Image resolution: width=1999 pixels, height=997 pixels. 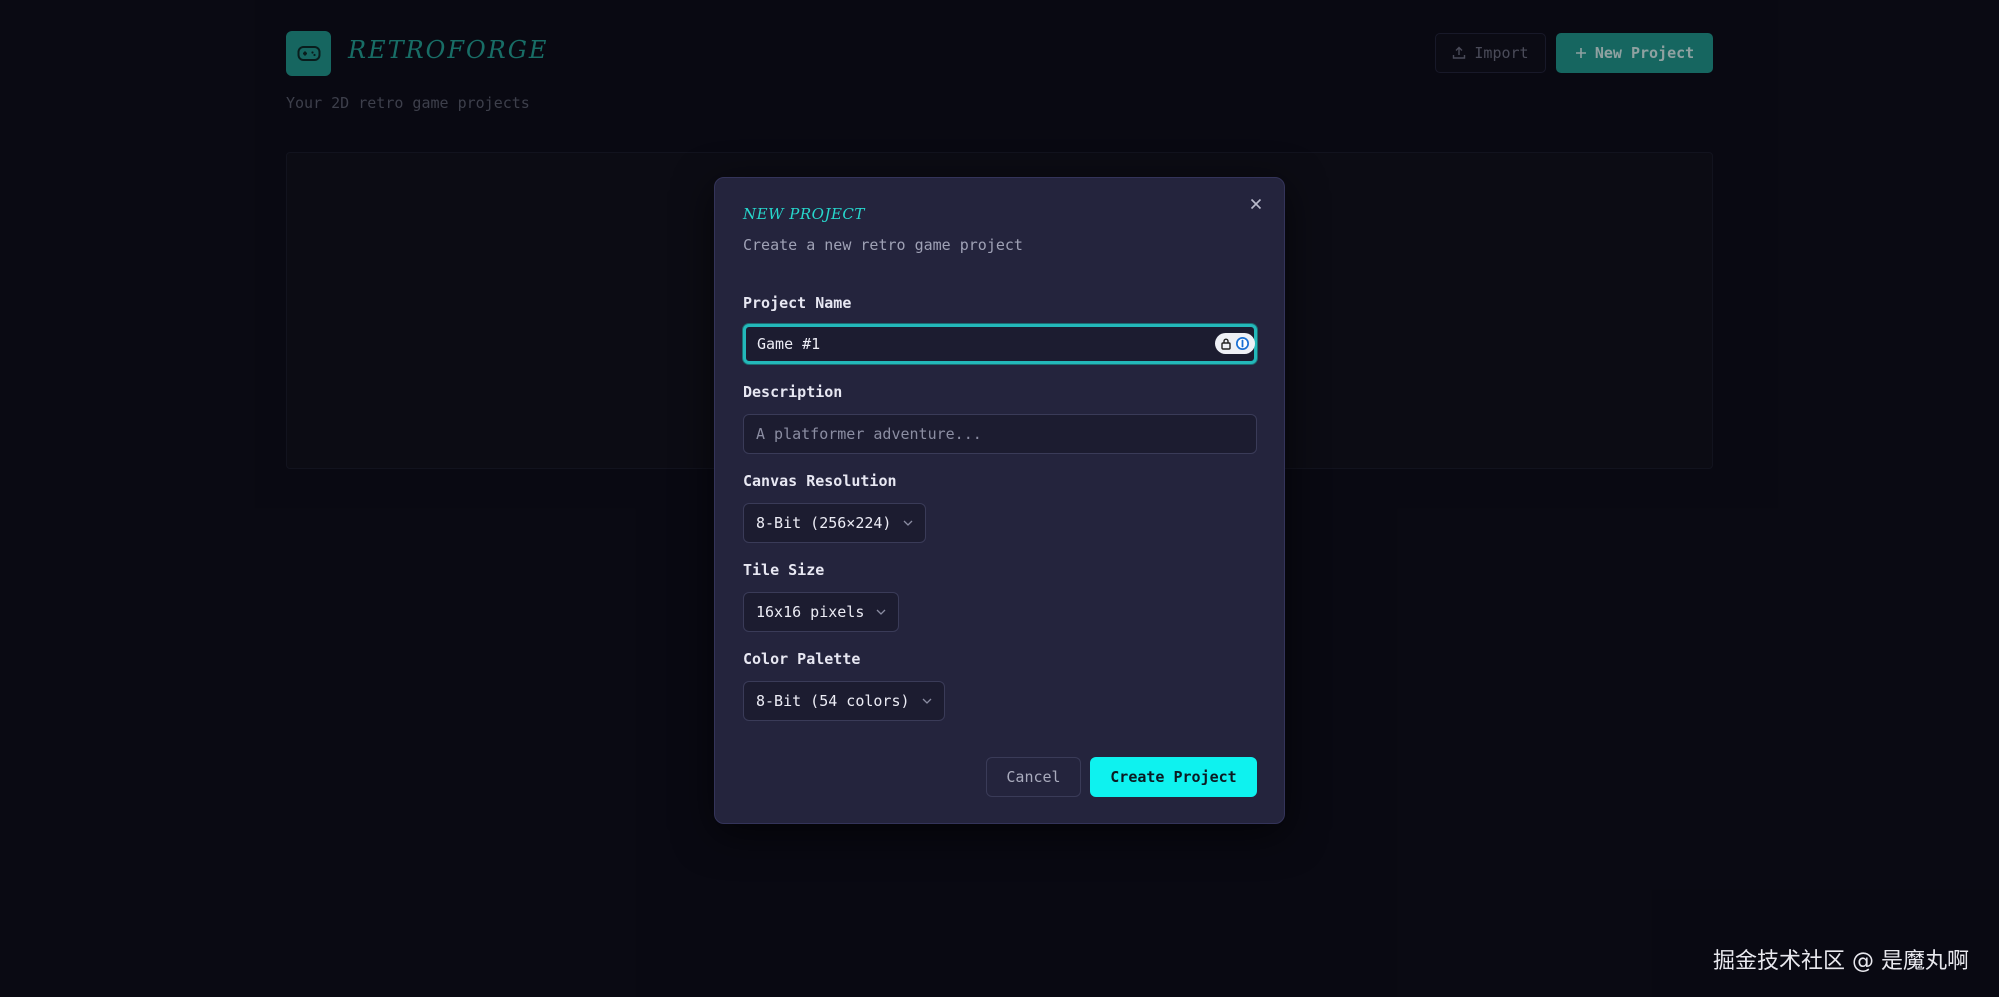 I want to click on dialog-title: NEW PROJECT, so click(x=804, y=214).